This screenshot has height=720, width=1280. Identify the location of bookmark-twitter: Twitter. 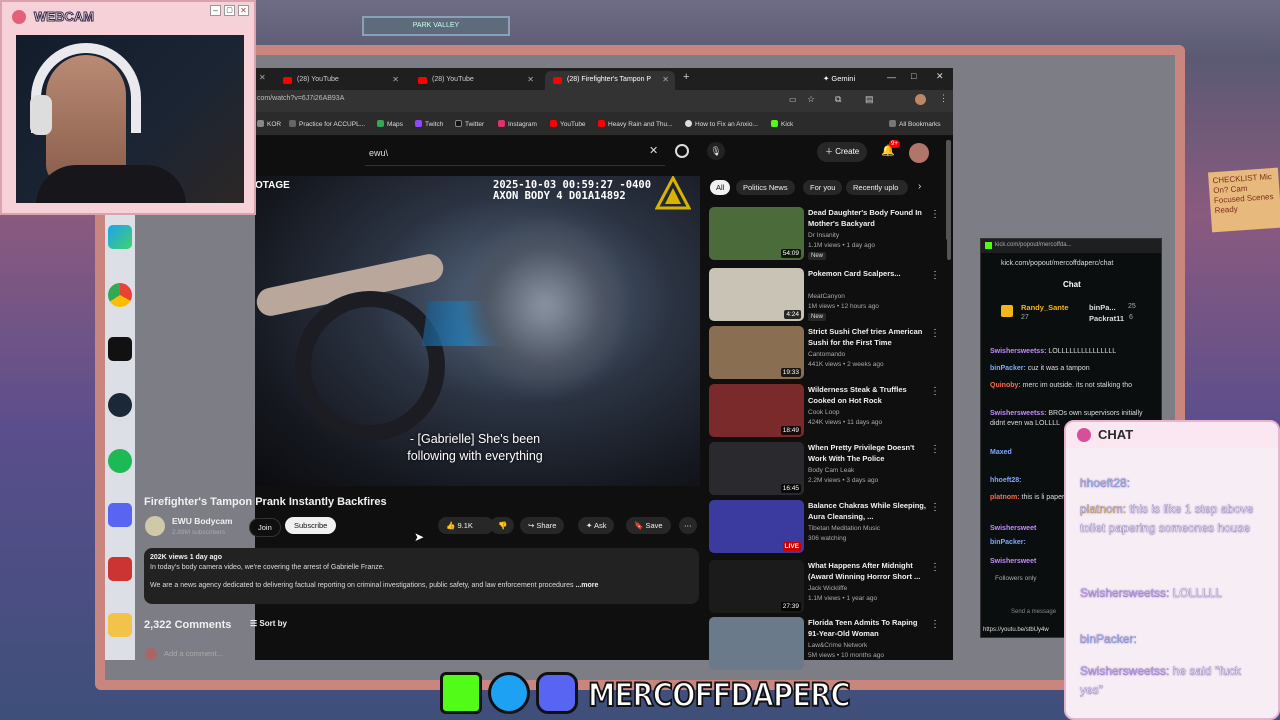
(469, 124).